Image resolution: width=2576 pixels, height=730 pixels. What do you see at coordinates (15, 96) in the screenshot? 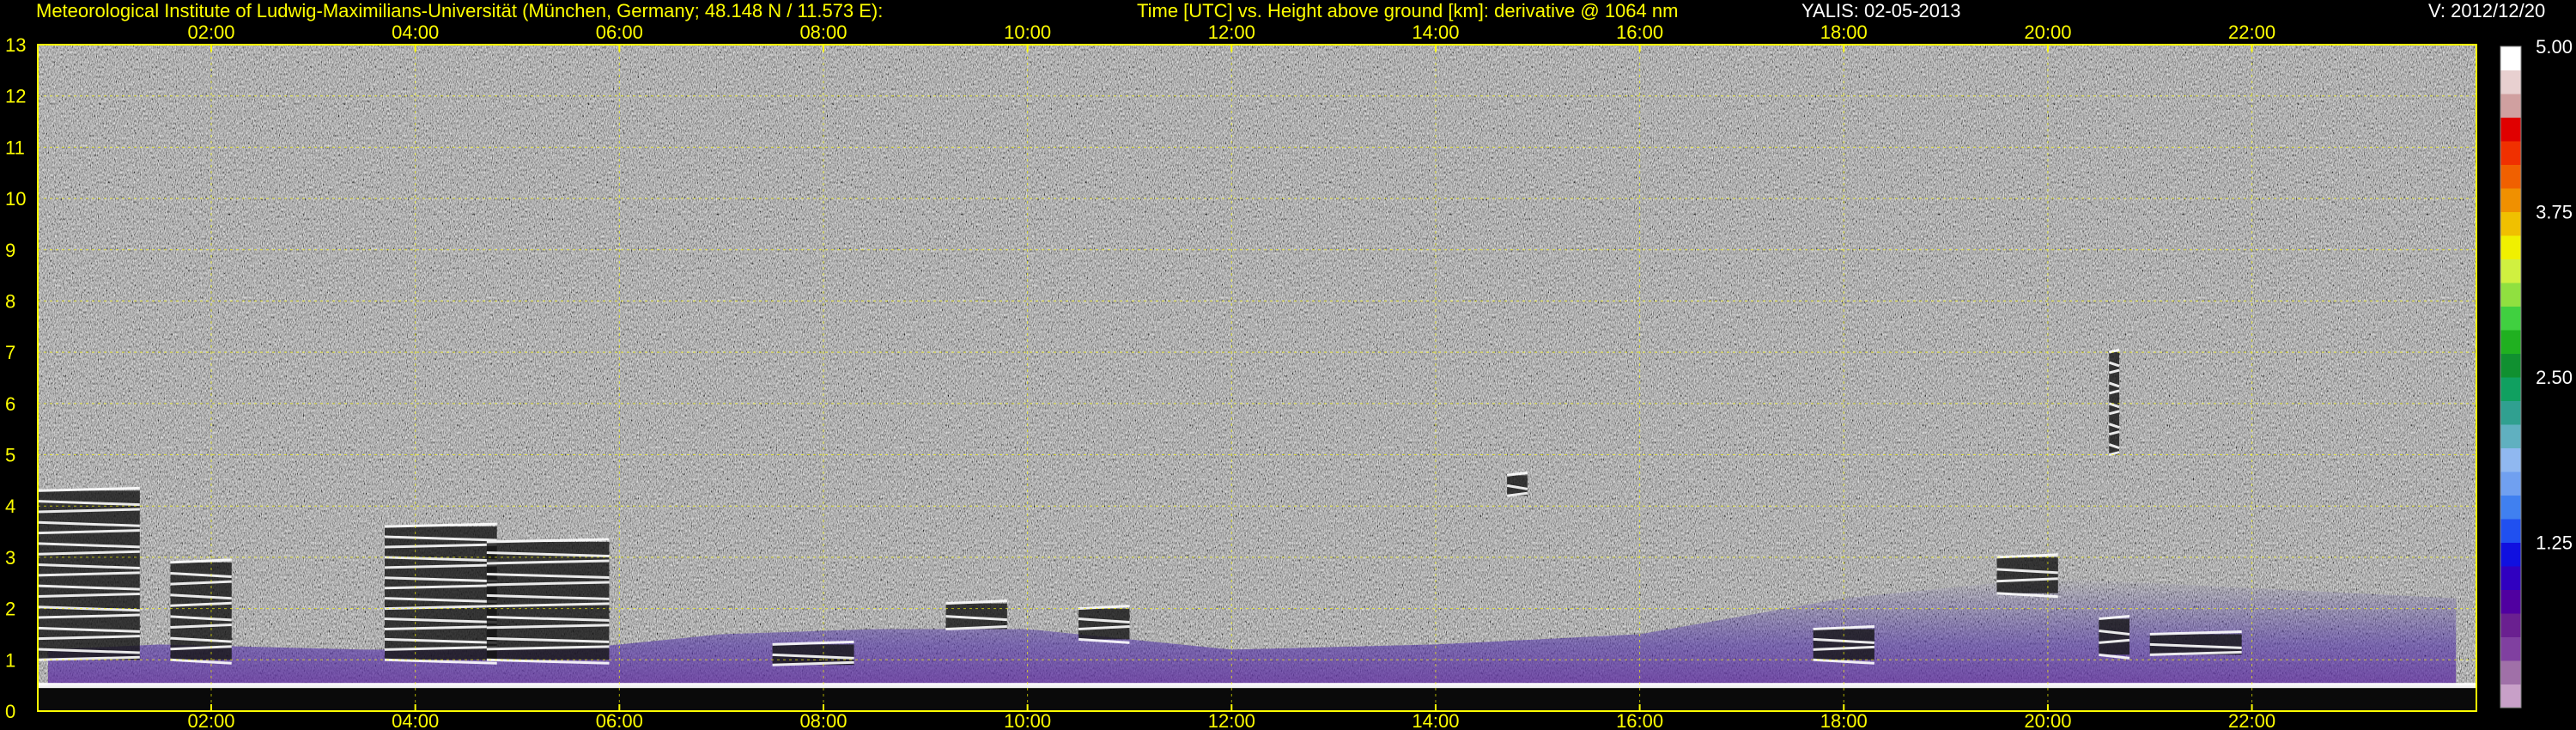
I see `y-tick-label: 12` at bounding box center [15, 96].